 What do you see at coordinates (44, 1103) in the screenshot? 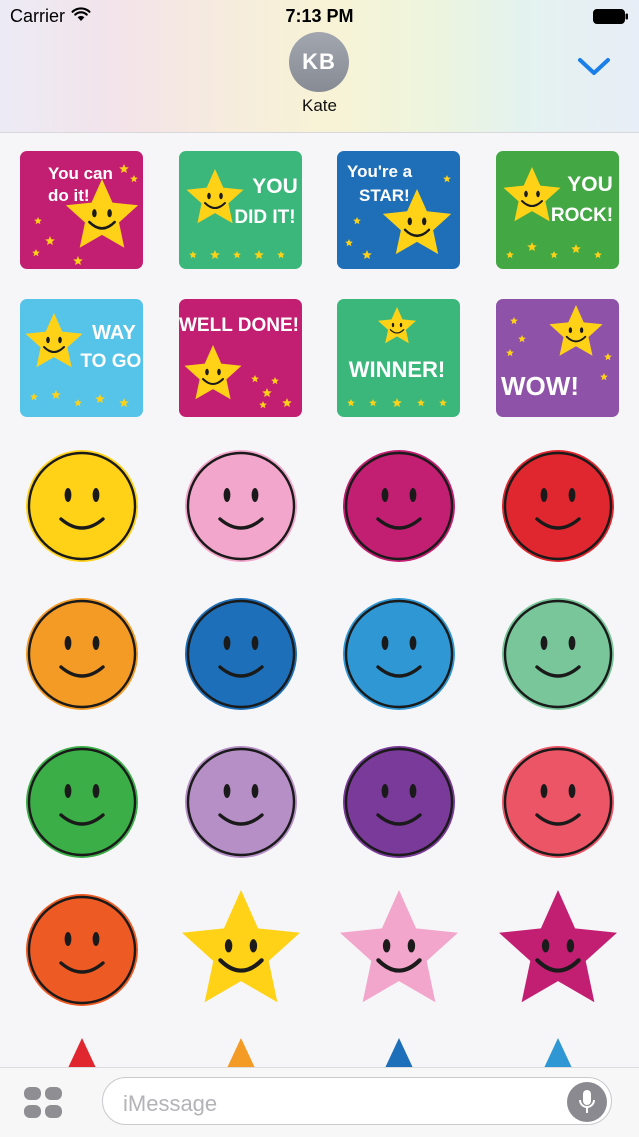
I see `app-drawer-icon` at bounding box center [44, 1103].